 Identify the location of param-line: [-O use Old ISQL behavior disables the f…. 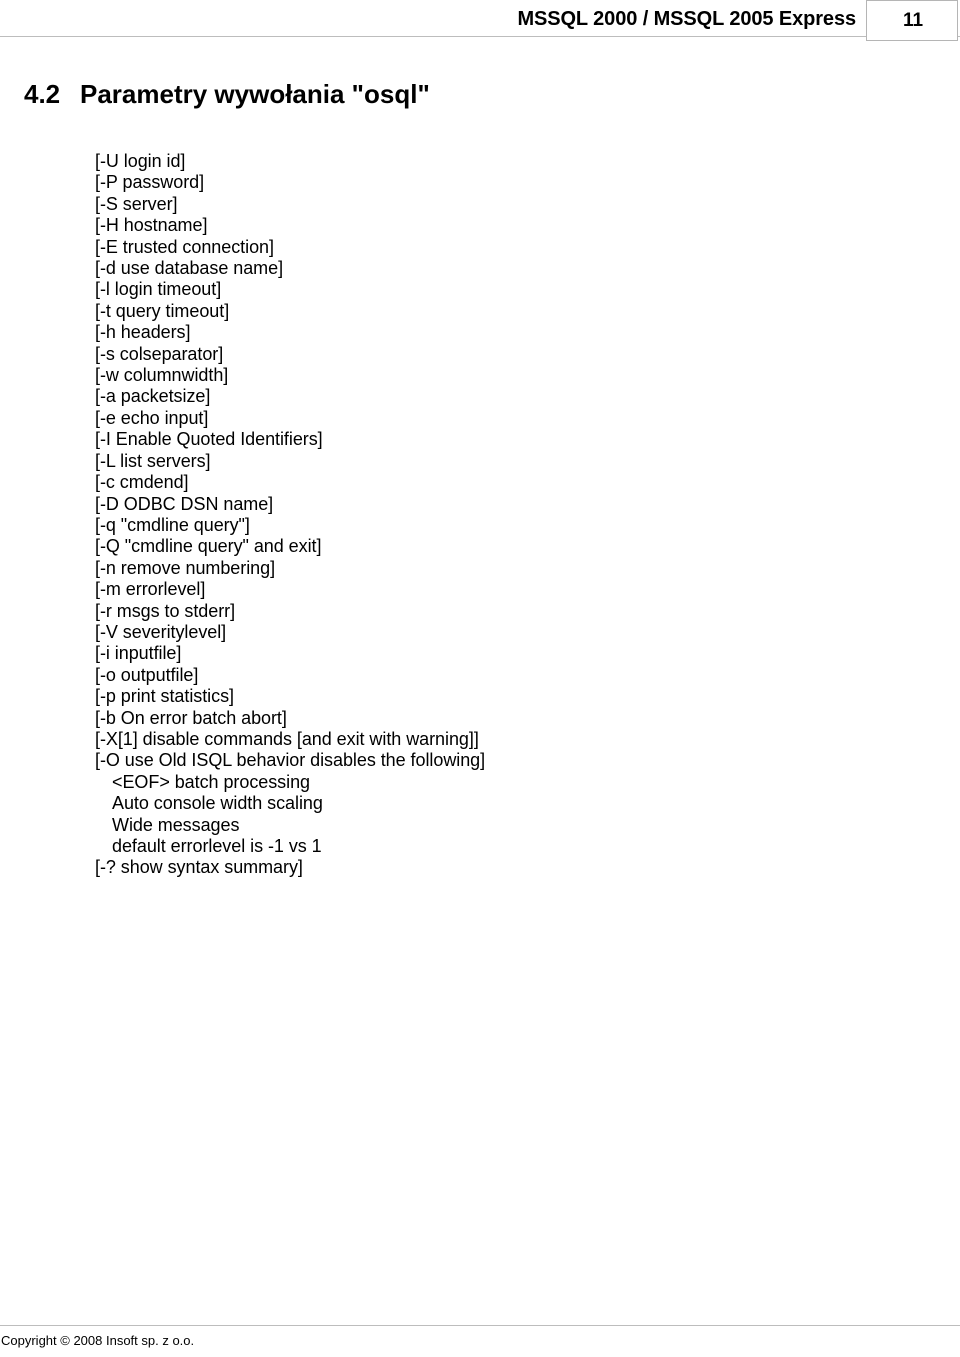
(290, 760).